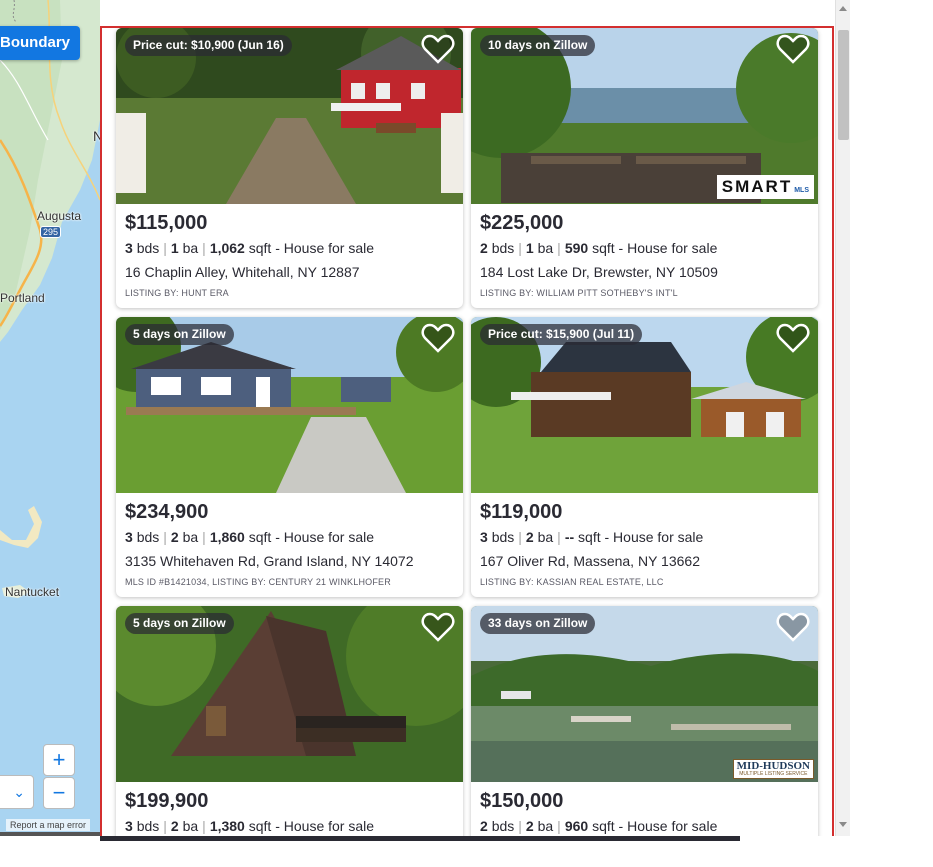 Image resolution: width=933 pixels, height=867 pixels. Describe the element at coordinates (250, 537) in the screenshot. I see `listing-facts: 3 bds | 2 ba | 1,860 sqft - House for sale` at that location.